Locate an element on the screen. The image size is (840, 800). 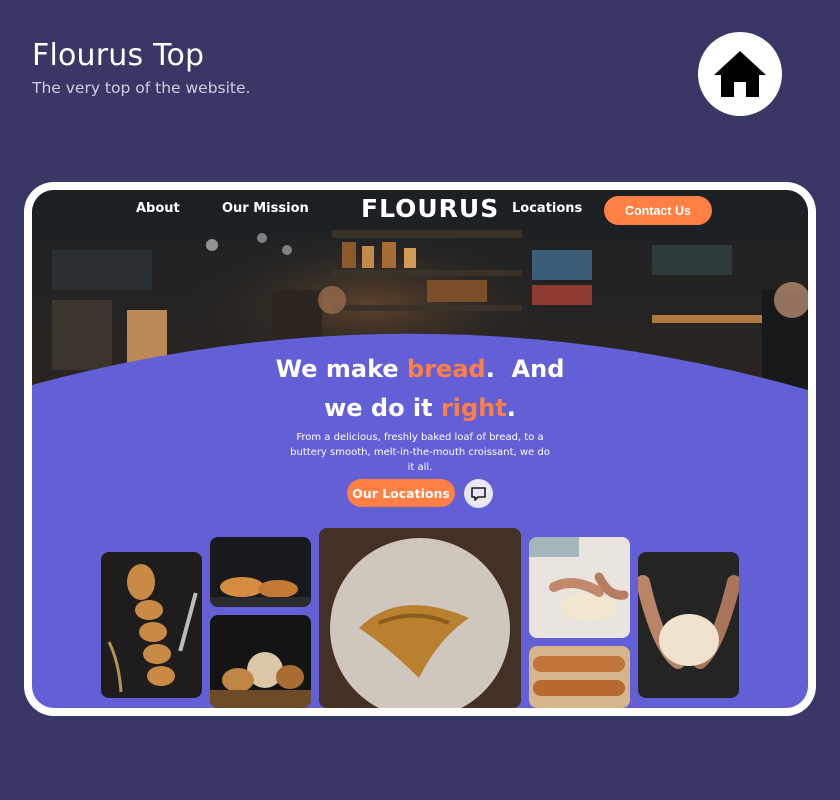
dough-ball-hands-photo is located at coordinates (688, 625).